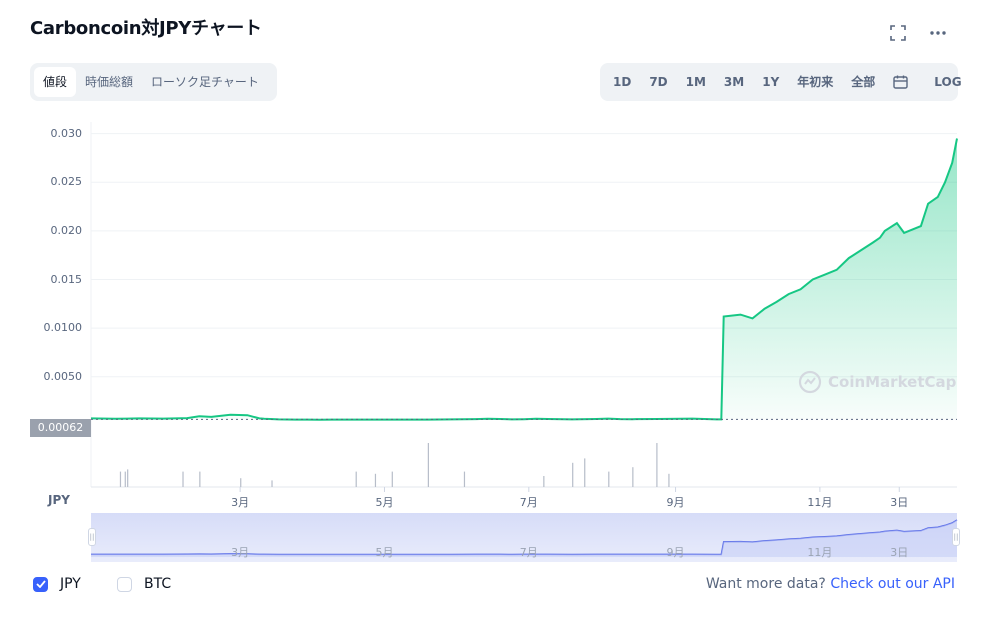 This screenshot has height=618, width=990. What do you see at coordinates (240, 552) in the screenshot?
I see `navigator-tick-label: 3月` at bounding box center [240, 552].